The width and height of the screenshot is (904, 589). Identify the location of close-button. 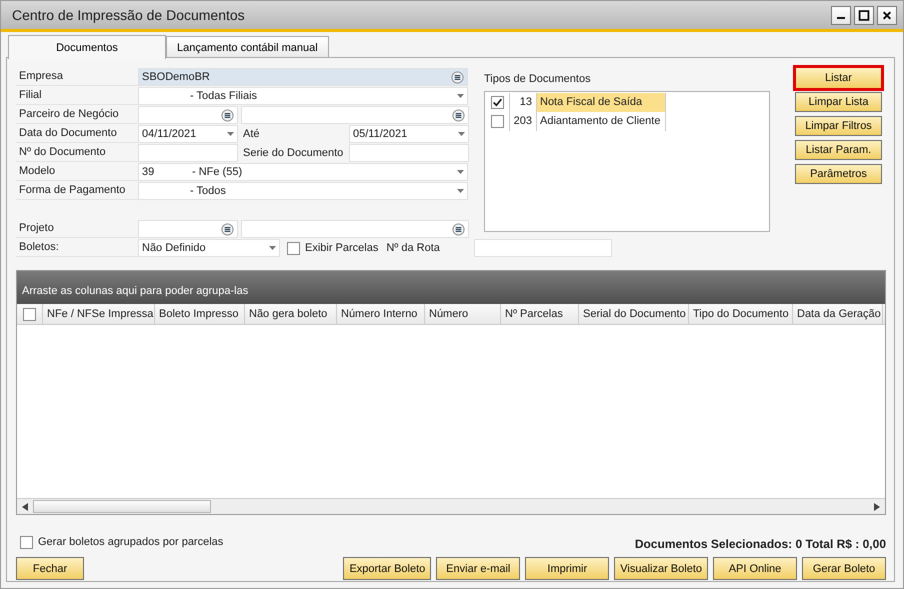
(887, 15).